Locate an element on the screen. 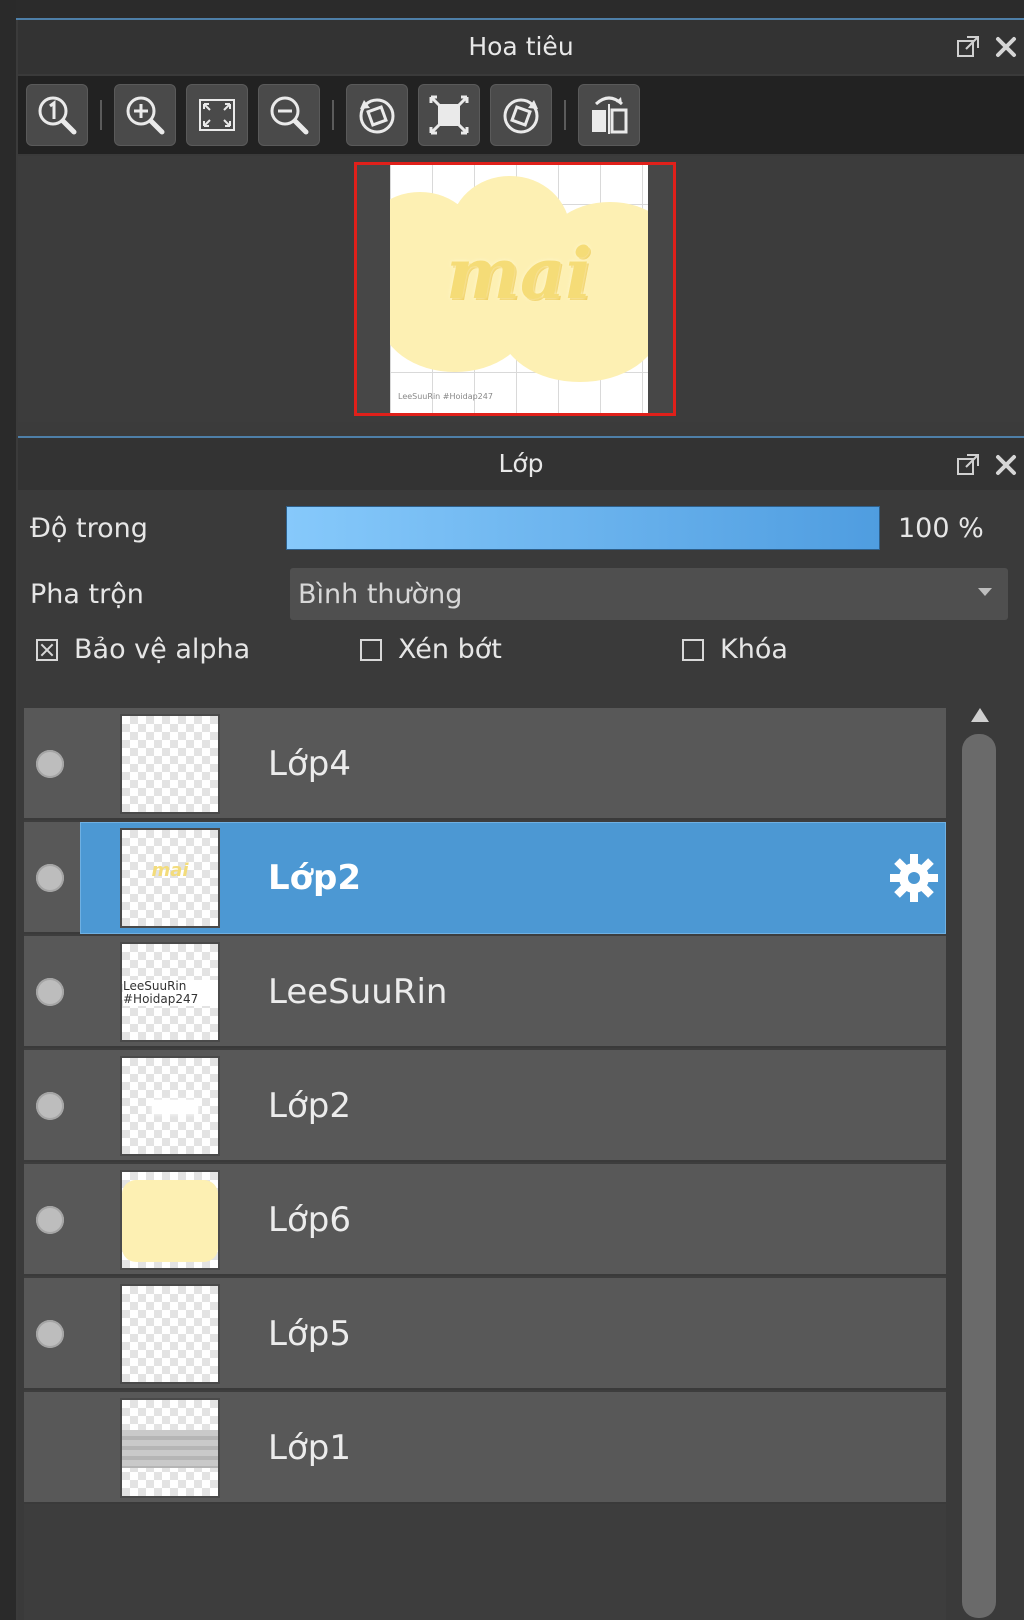 The image size is (1024, 1620). zoom-actual-button is located at coordinates (57, 115).